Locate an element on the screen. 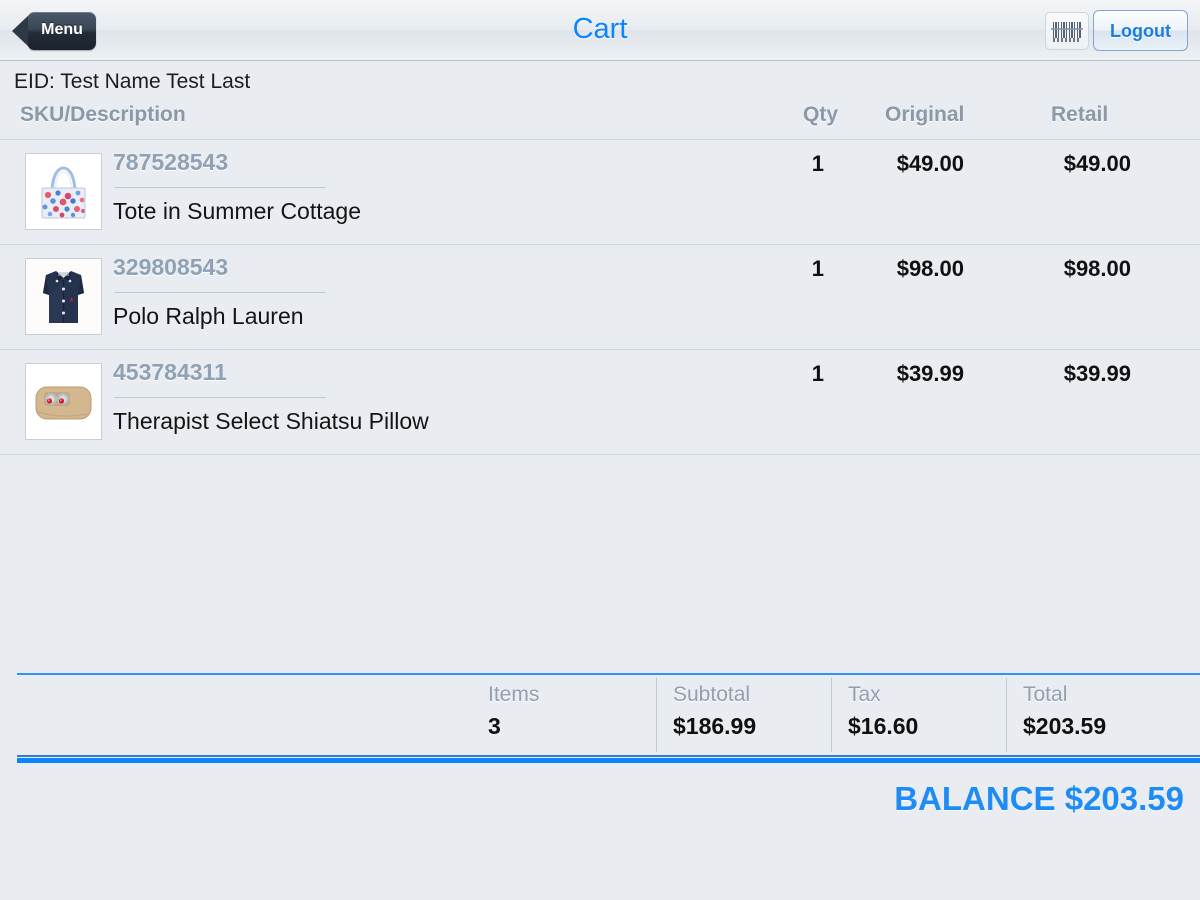 The image size is (1200, 900). column-header-retail: Retail is located at coordinates (1080, 114).